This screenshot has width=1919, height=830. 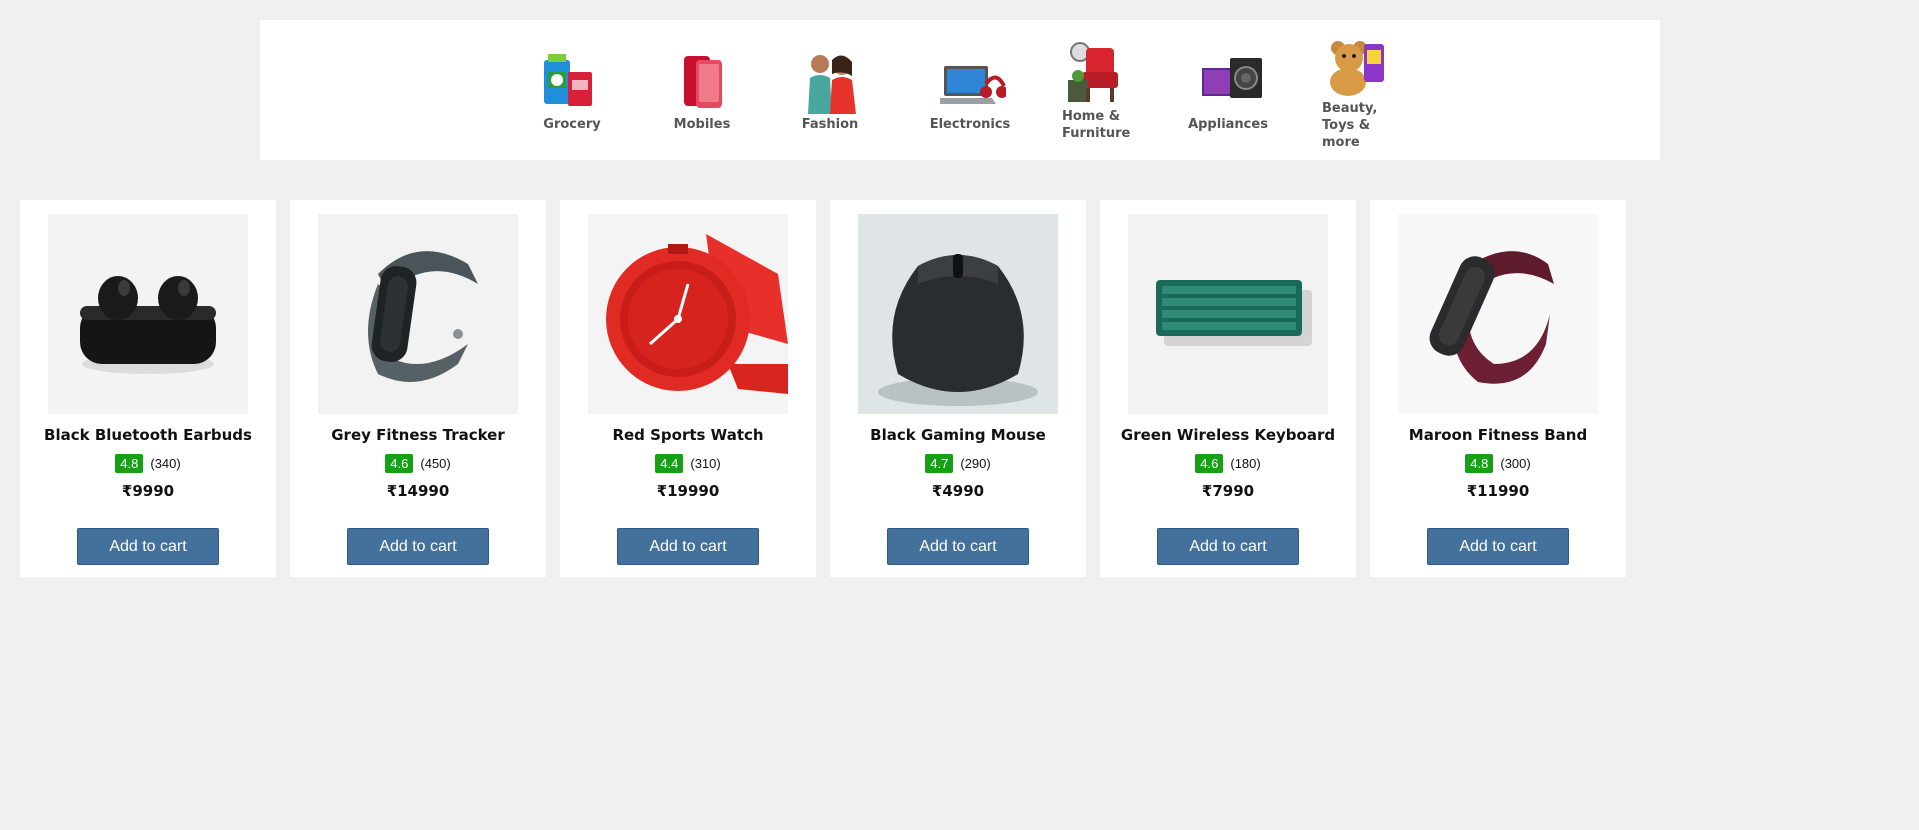 What do you see at coordinates (1228, 314) in the screenshot?
I see `keyboard-image` at bounding box center [1228, 314].